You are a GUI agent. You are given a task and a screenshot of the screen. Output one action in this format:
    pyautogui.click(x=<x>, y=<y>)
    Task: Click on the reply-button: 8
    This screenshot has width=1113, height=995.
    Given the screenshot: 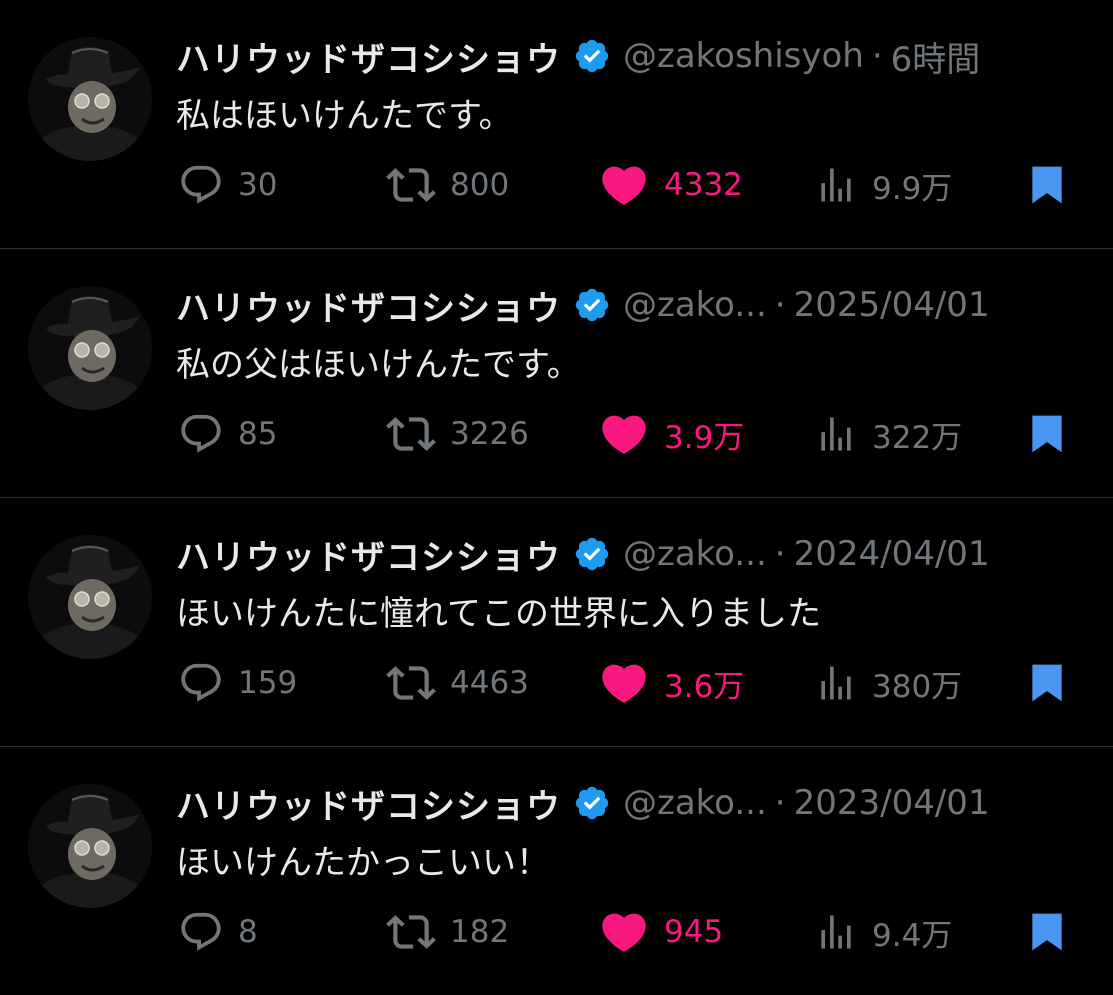 What is the action you would take?
    pyautogui.click(x=218, y=932)
    